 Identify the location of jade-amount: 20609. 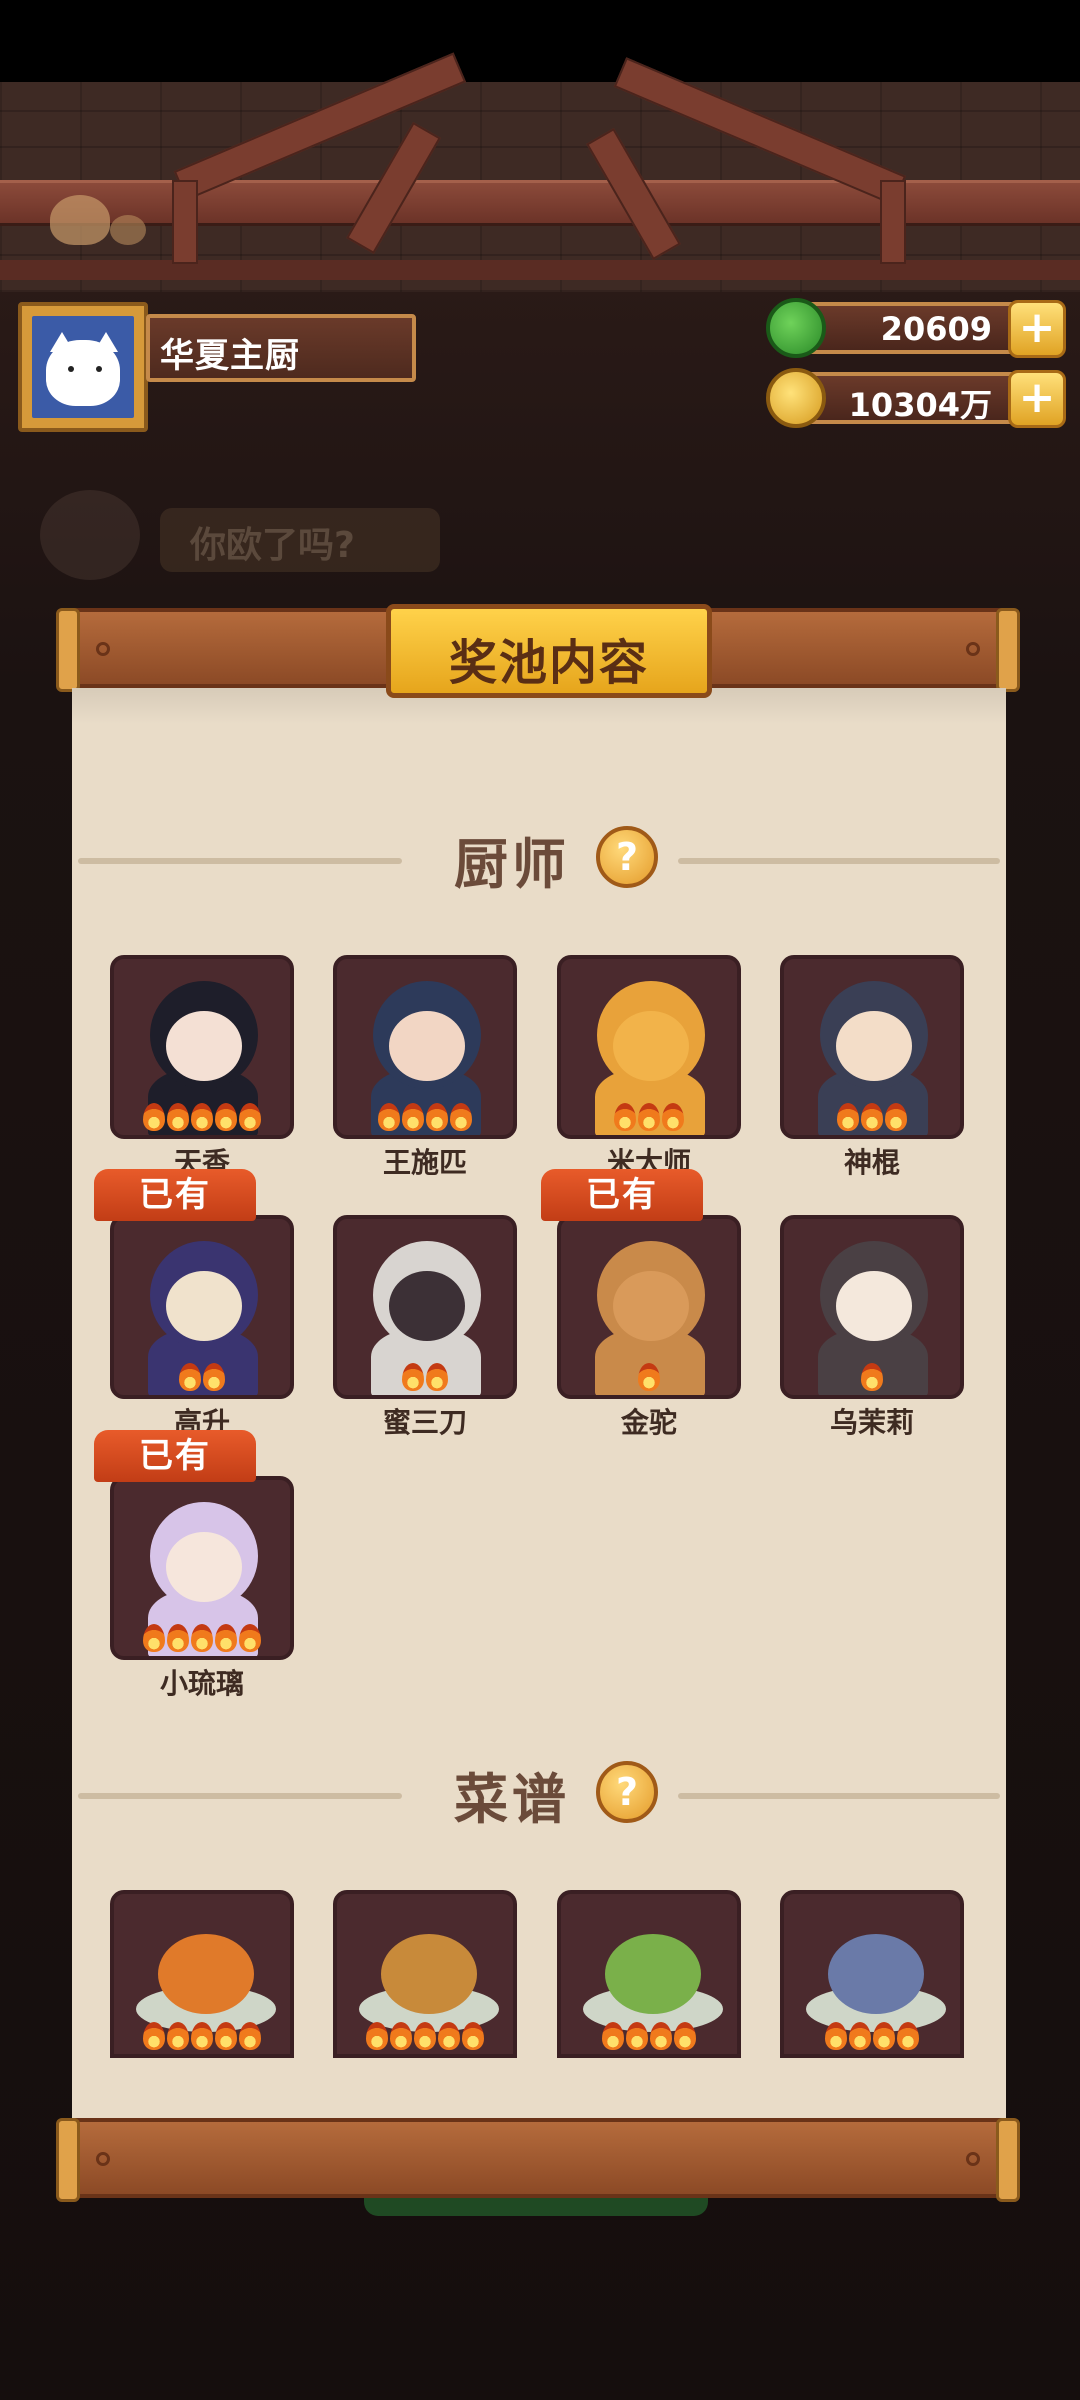
(936, 329).